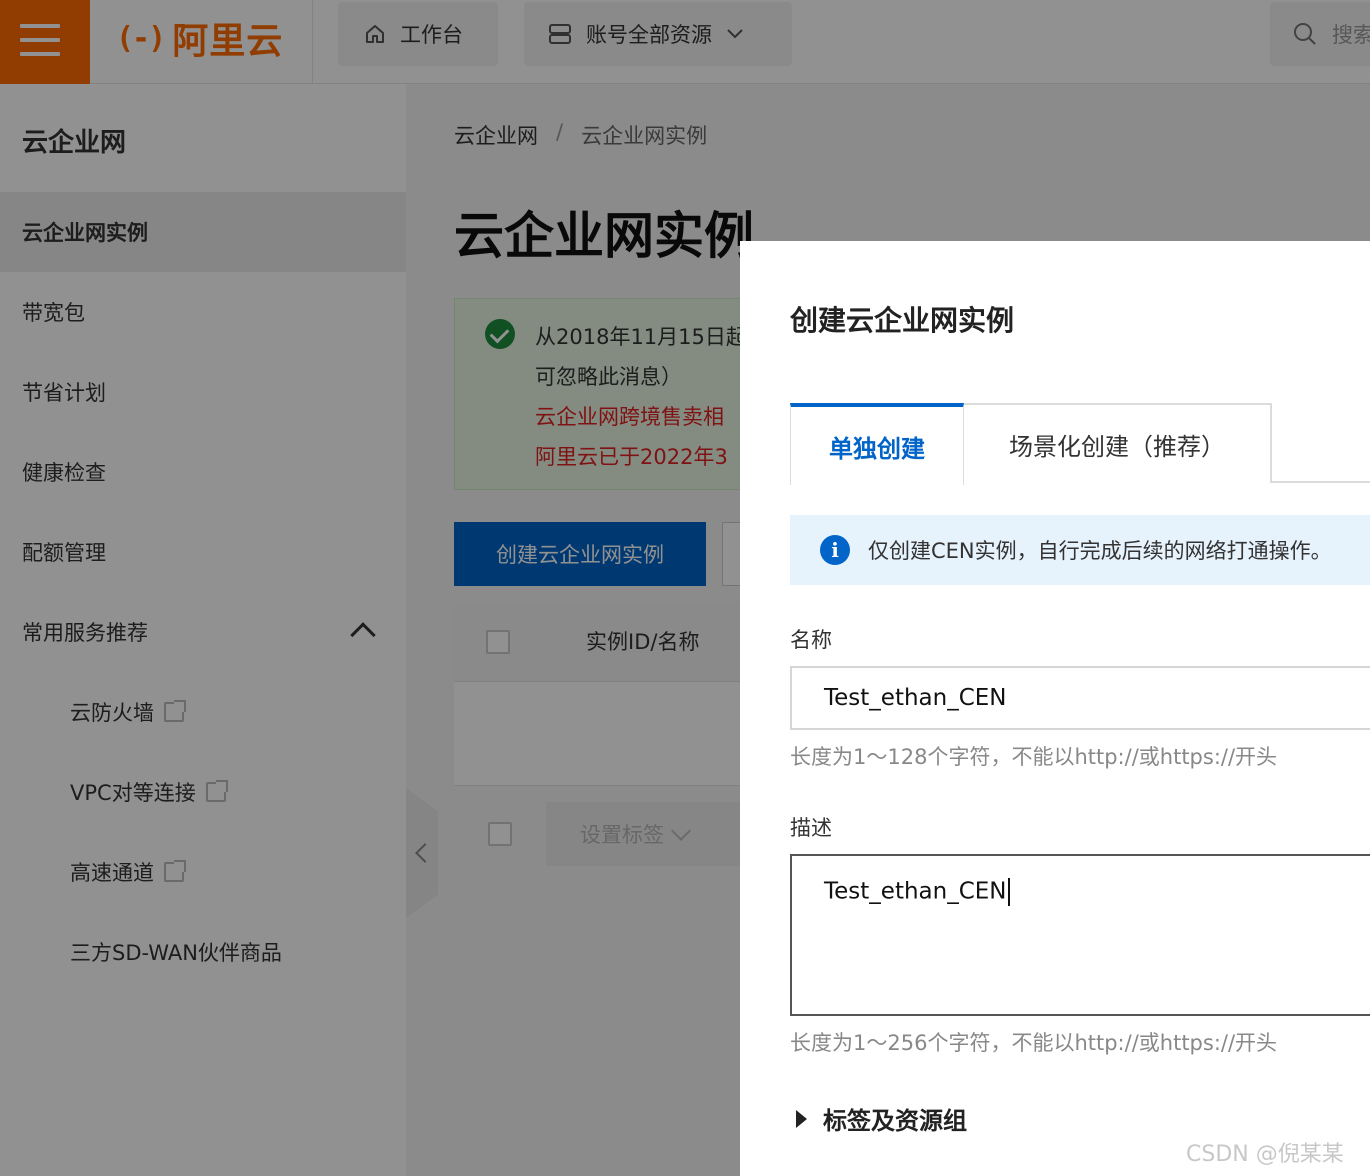  Describe the element at coordinates (1034, 757) in the screenshot. I see `name-hint: 长度为1～128个字符，不能以http://或https://开头` at that location.